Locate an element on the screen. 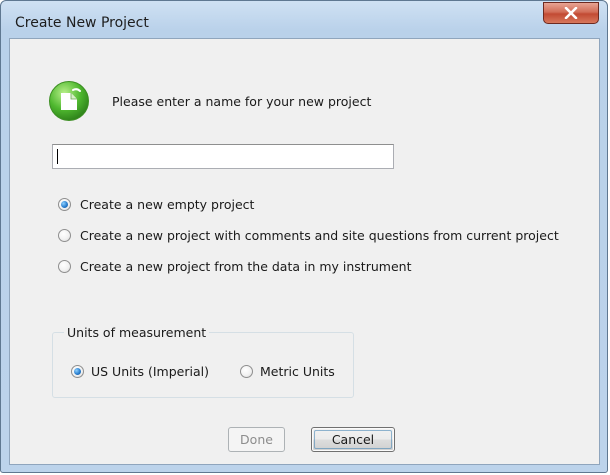  option-empty-project: Create a new empty project is located at coordinates (156, 204).